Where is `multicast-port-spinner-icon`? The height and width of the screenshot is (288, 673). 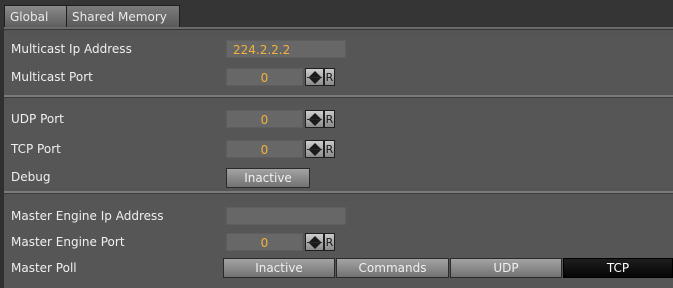
multicast-port-spinner-icon is located at coordinates (314, 77).